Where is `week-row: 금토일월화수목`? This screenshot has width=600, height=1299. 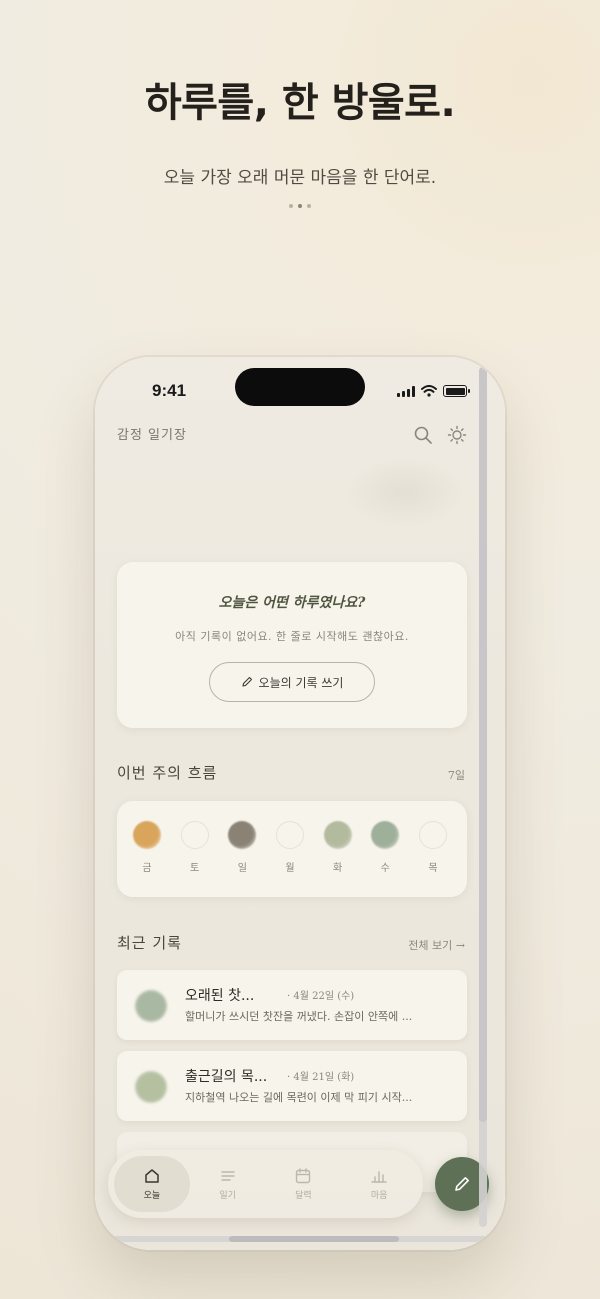
week-row: 금토일월화수목 is located at coordinates (292, 837).